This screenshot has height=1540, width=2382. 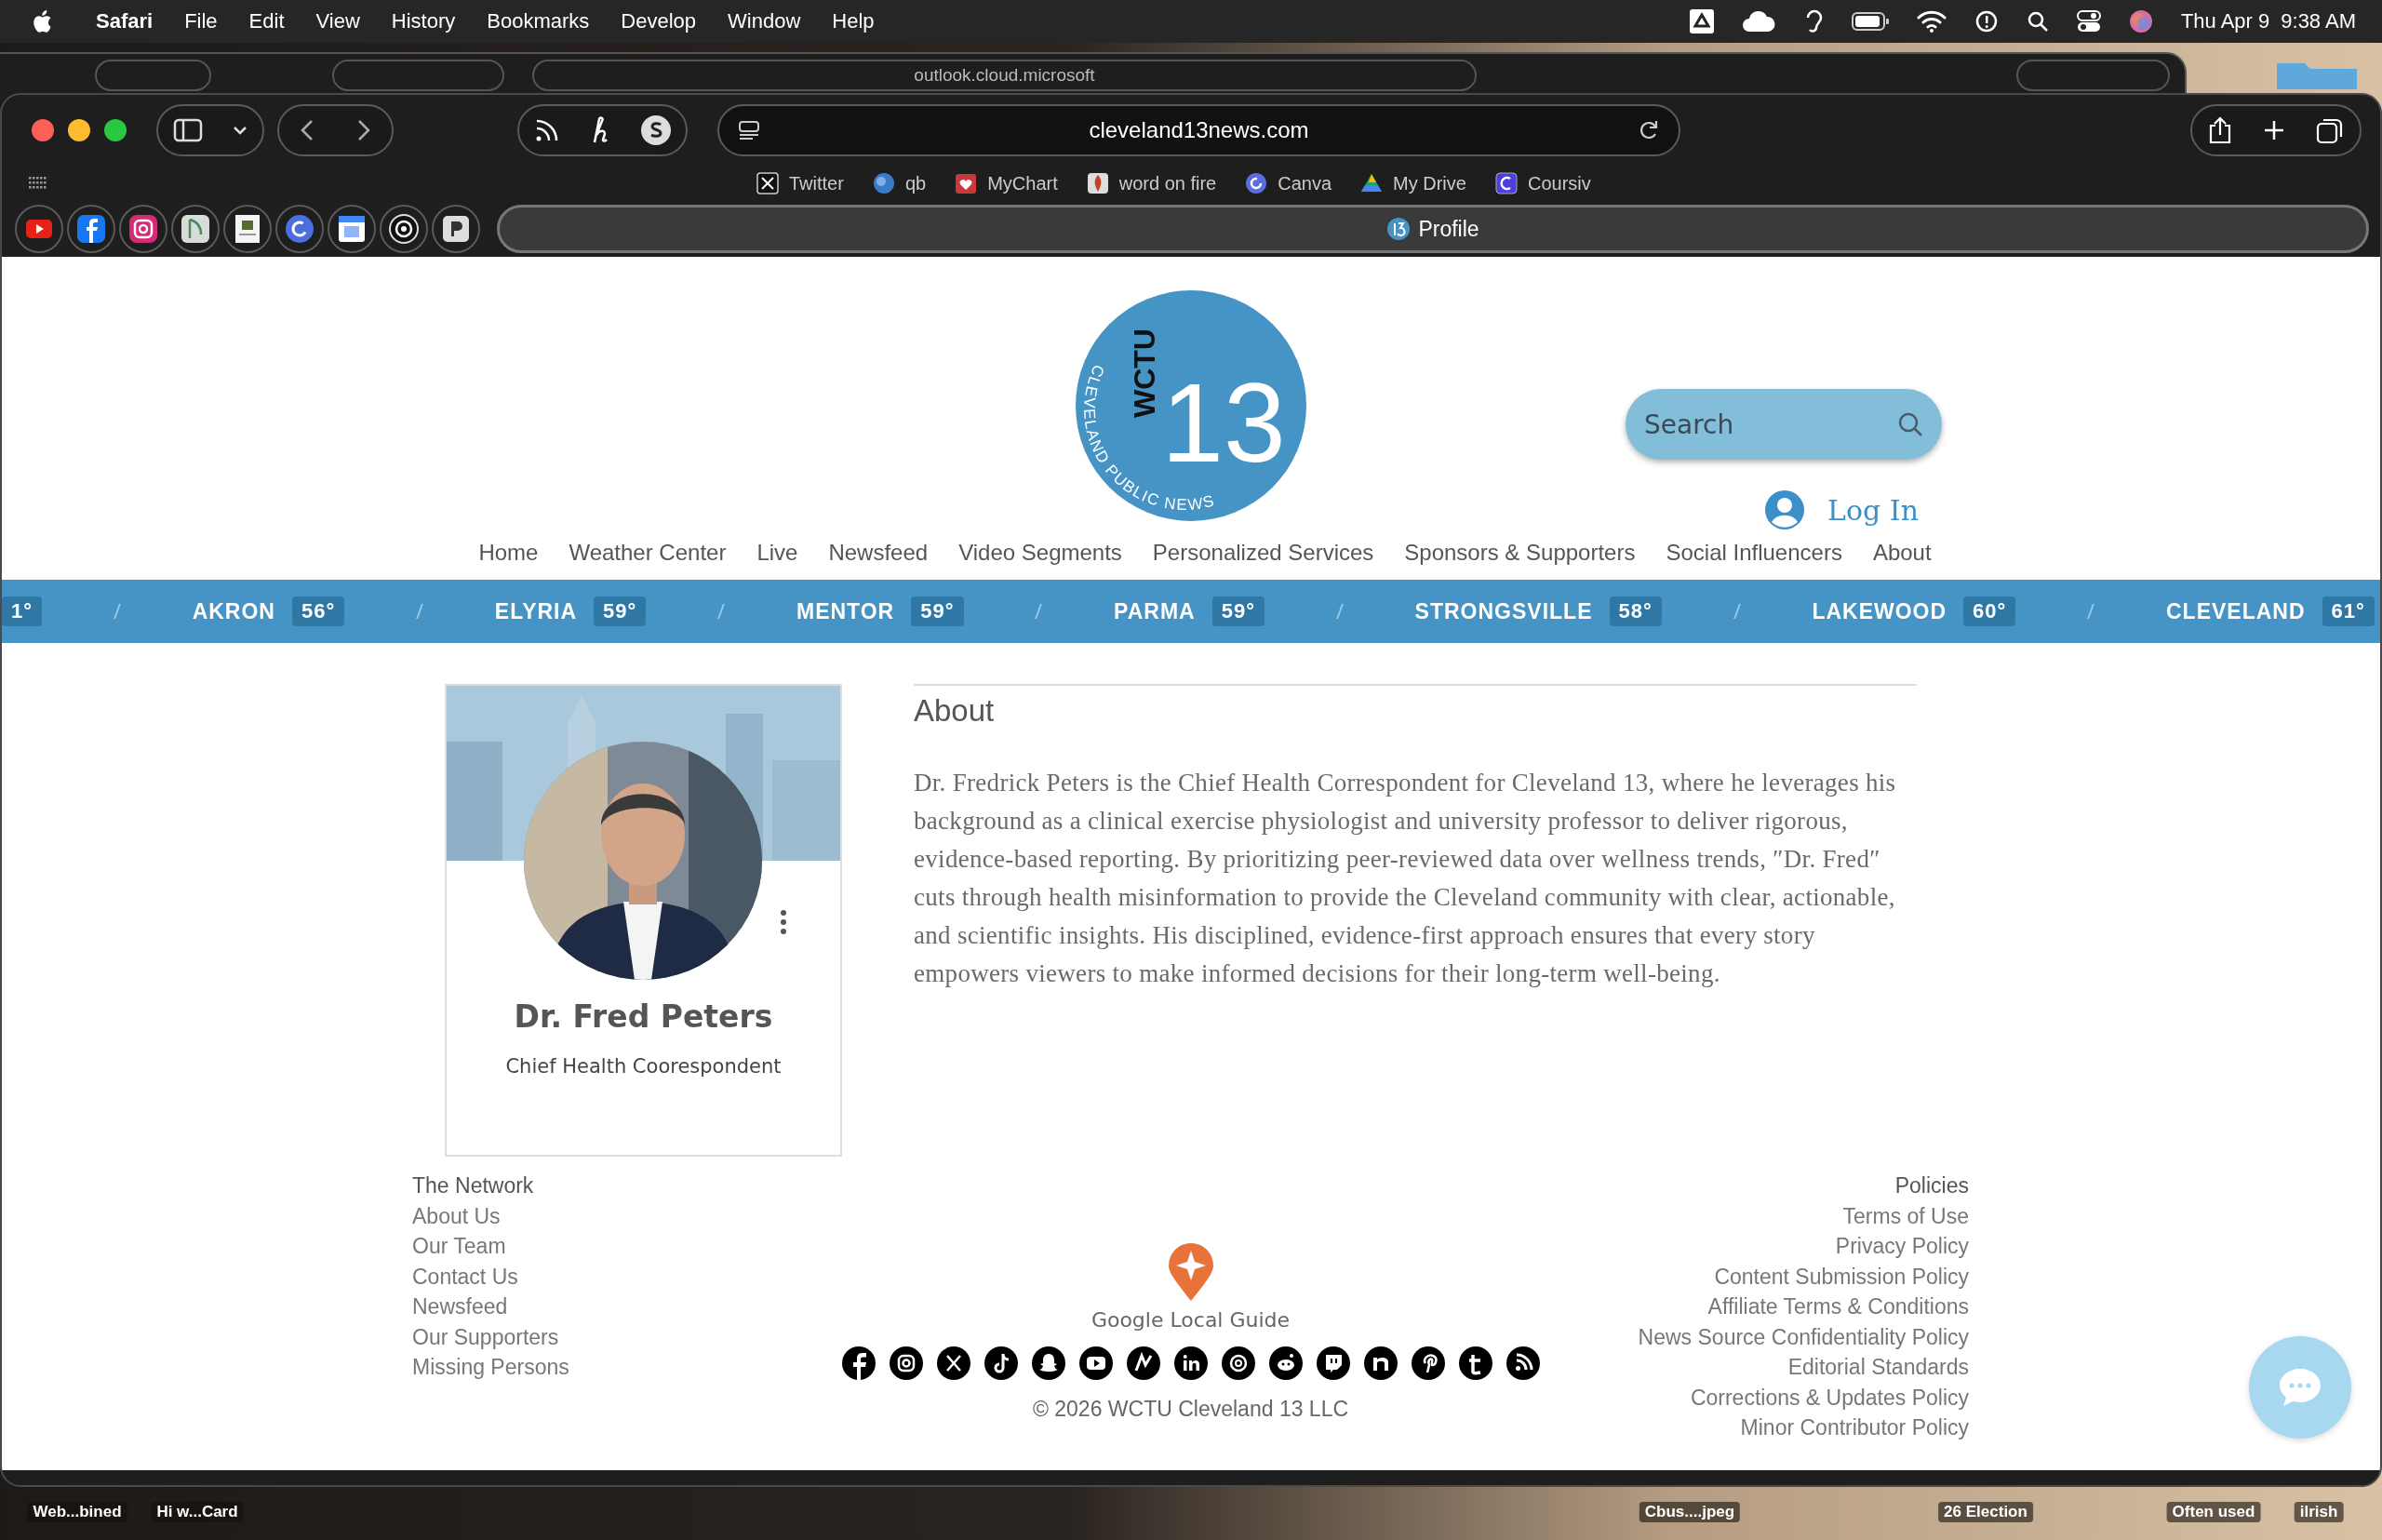 I want to click on footer-link: Our Supporters, so click(x=627, y=1336).